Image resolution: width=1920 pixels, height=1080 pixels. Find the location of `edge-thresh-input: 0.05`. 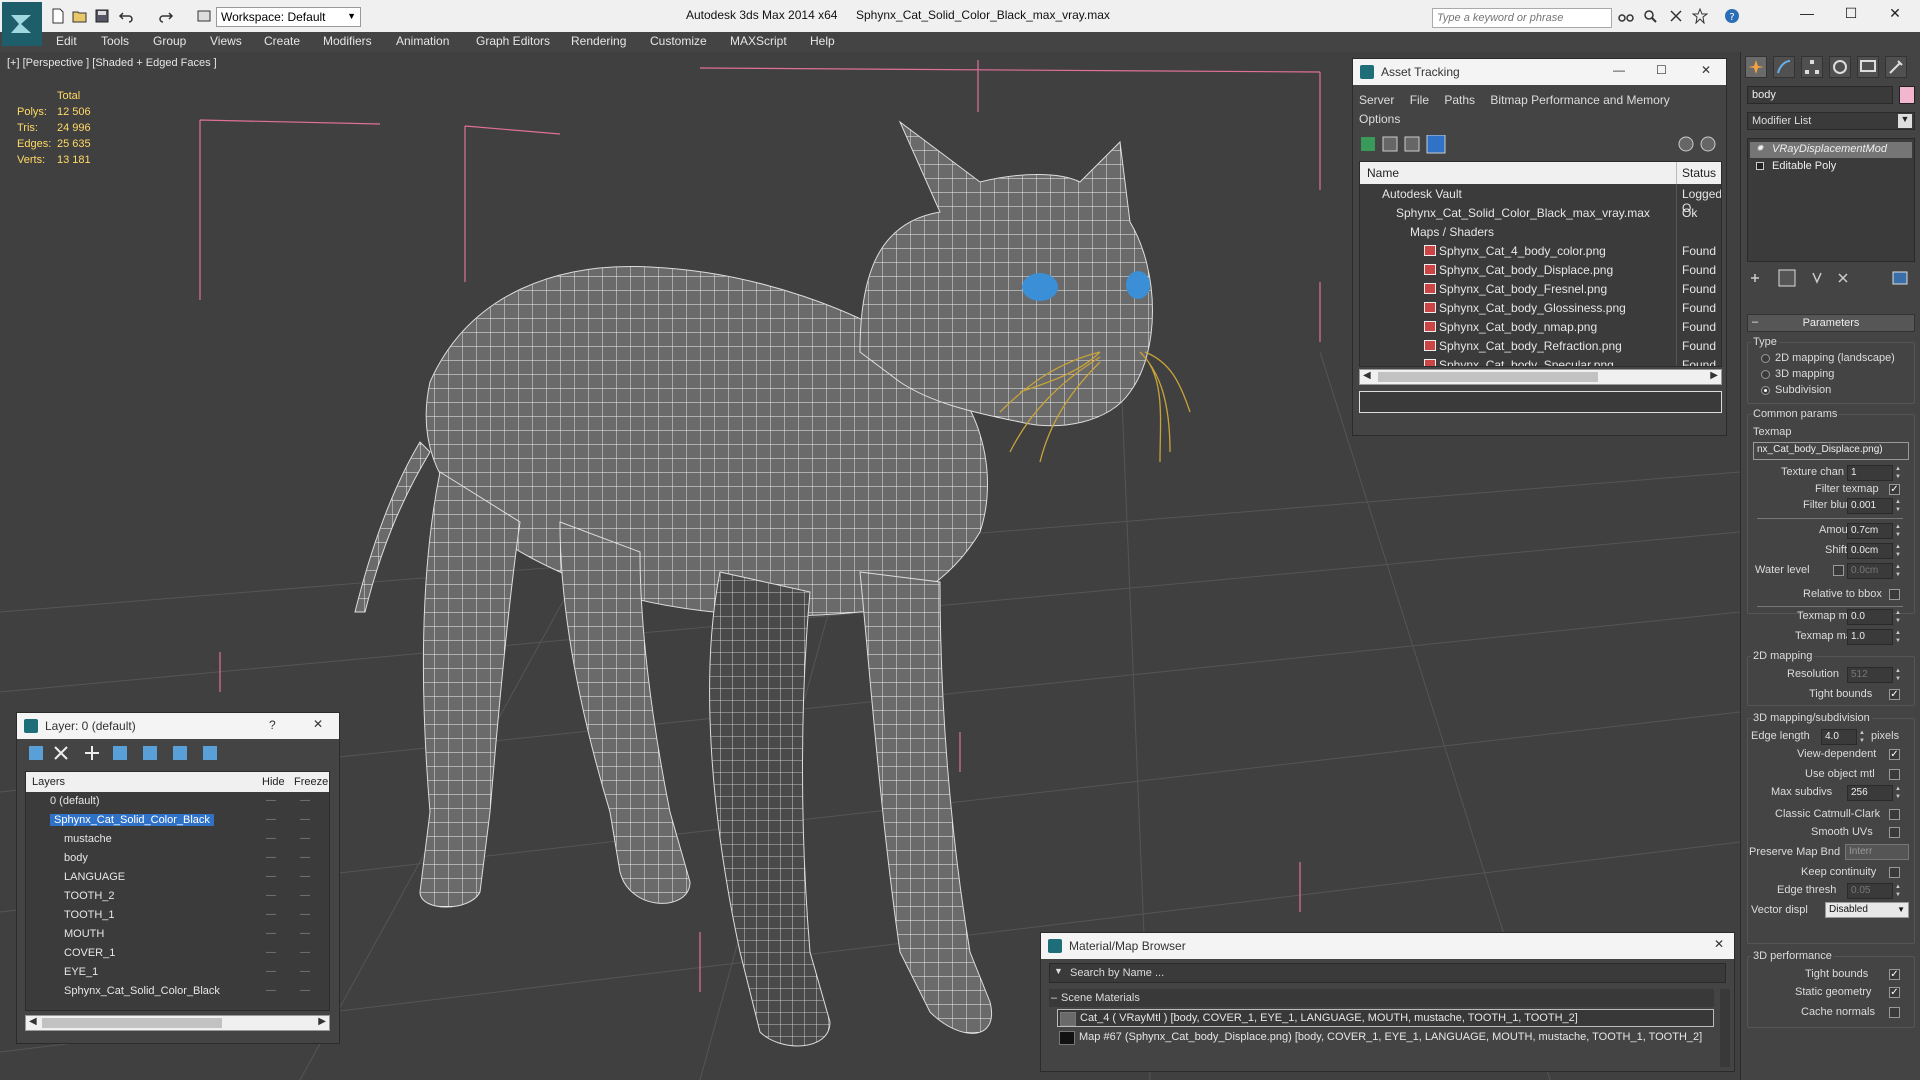

edge-thresh-input: 0.05 is located at coordinates (1870, 891).